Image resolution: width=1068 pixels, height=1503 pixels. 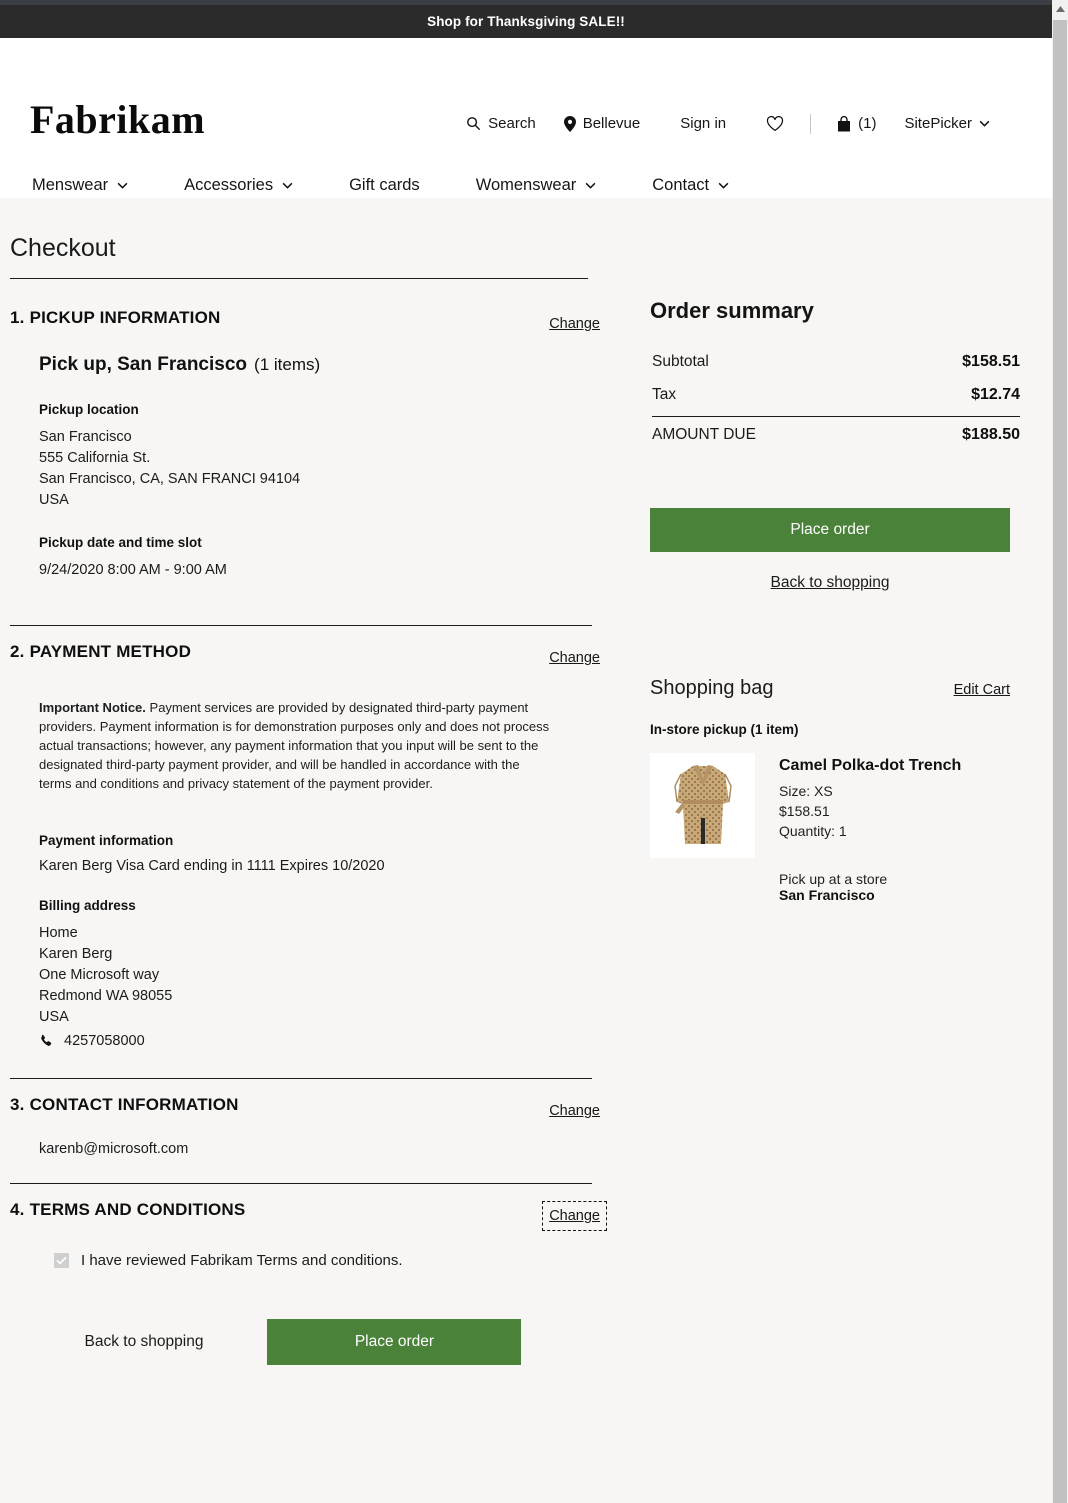 I want to click on summary-value: $12.74, so click(x=995, y=394).